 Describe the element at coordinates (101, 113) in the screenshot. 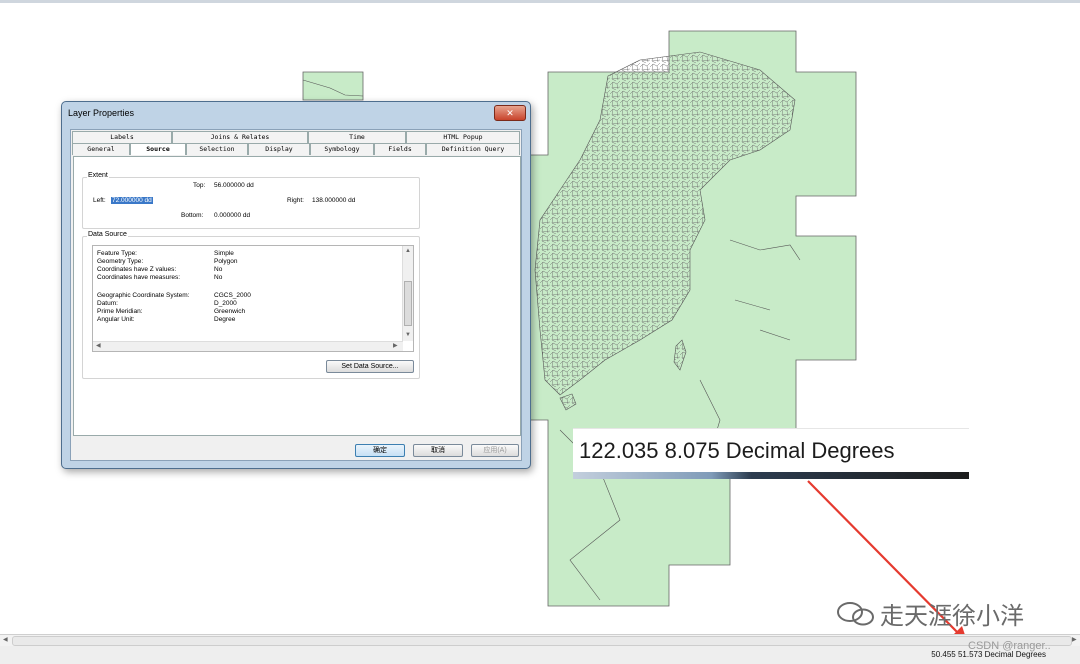

I see `dialog-title: Layer Properties` at that location.